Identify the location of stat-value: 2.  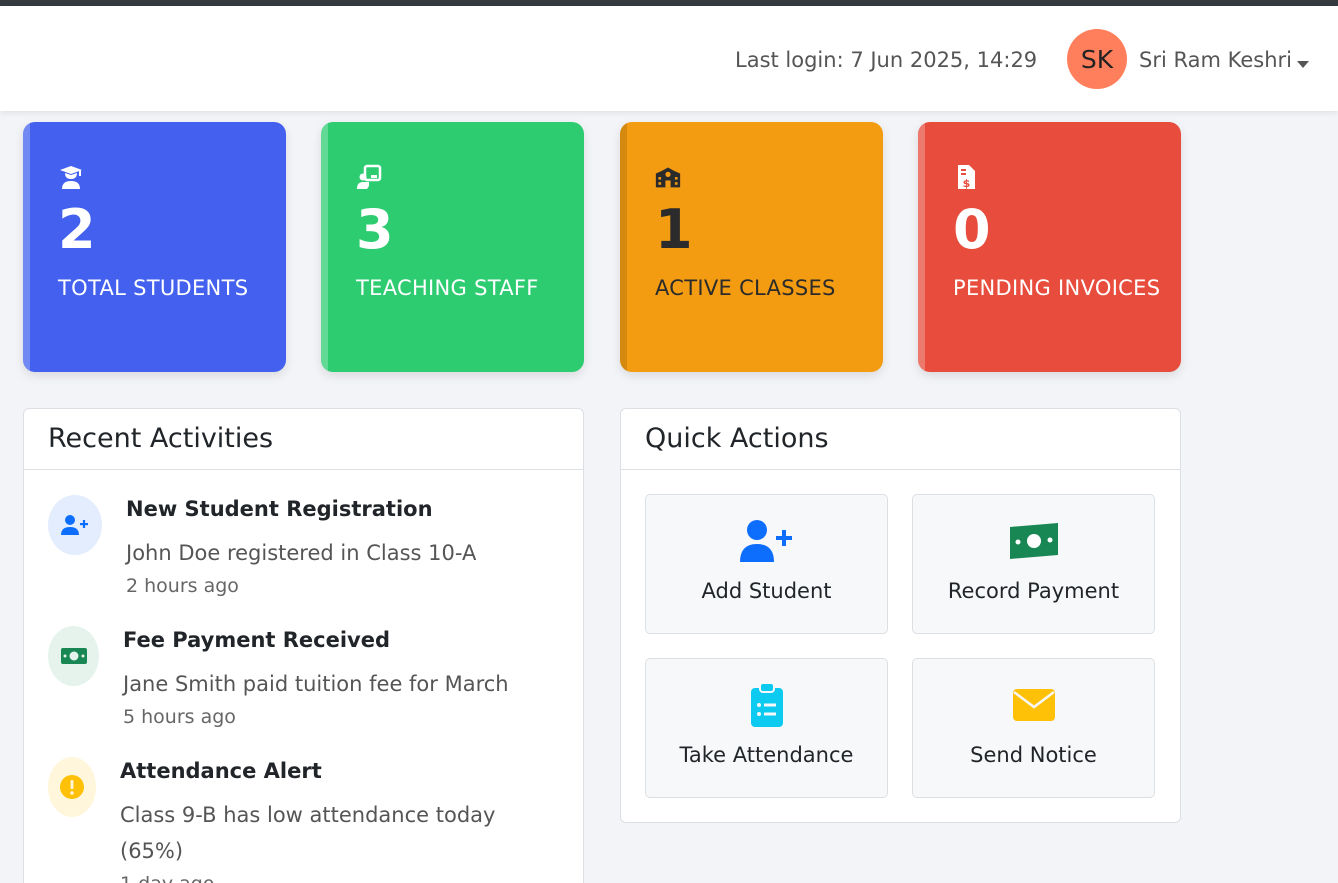
(77, 229).